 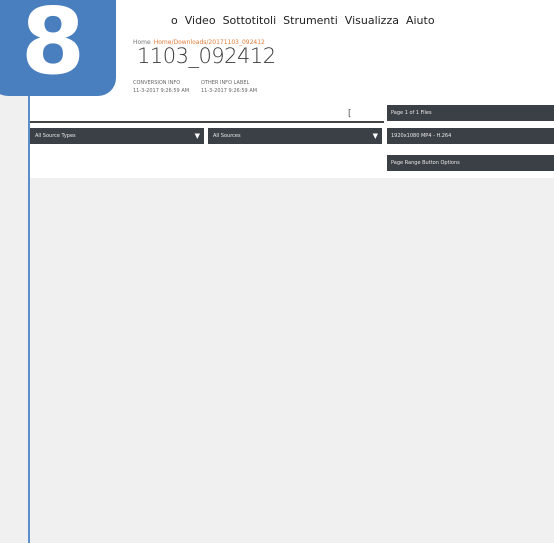 What do you see at coordinates (229, 91) in the screenshot?
I see `meta-right-value: 11-3-2017 9:26:59 AM` at bounding box center [229, 91].